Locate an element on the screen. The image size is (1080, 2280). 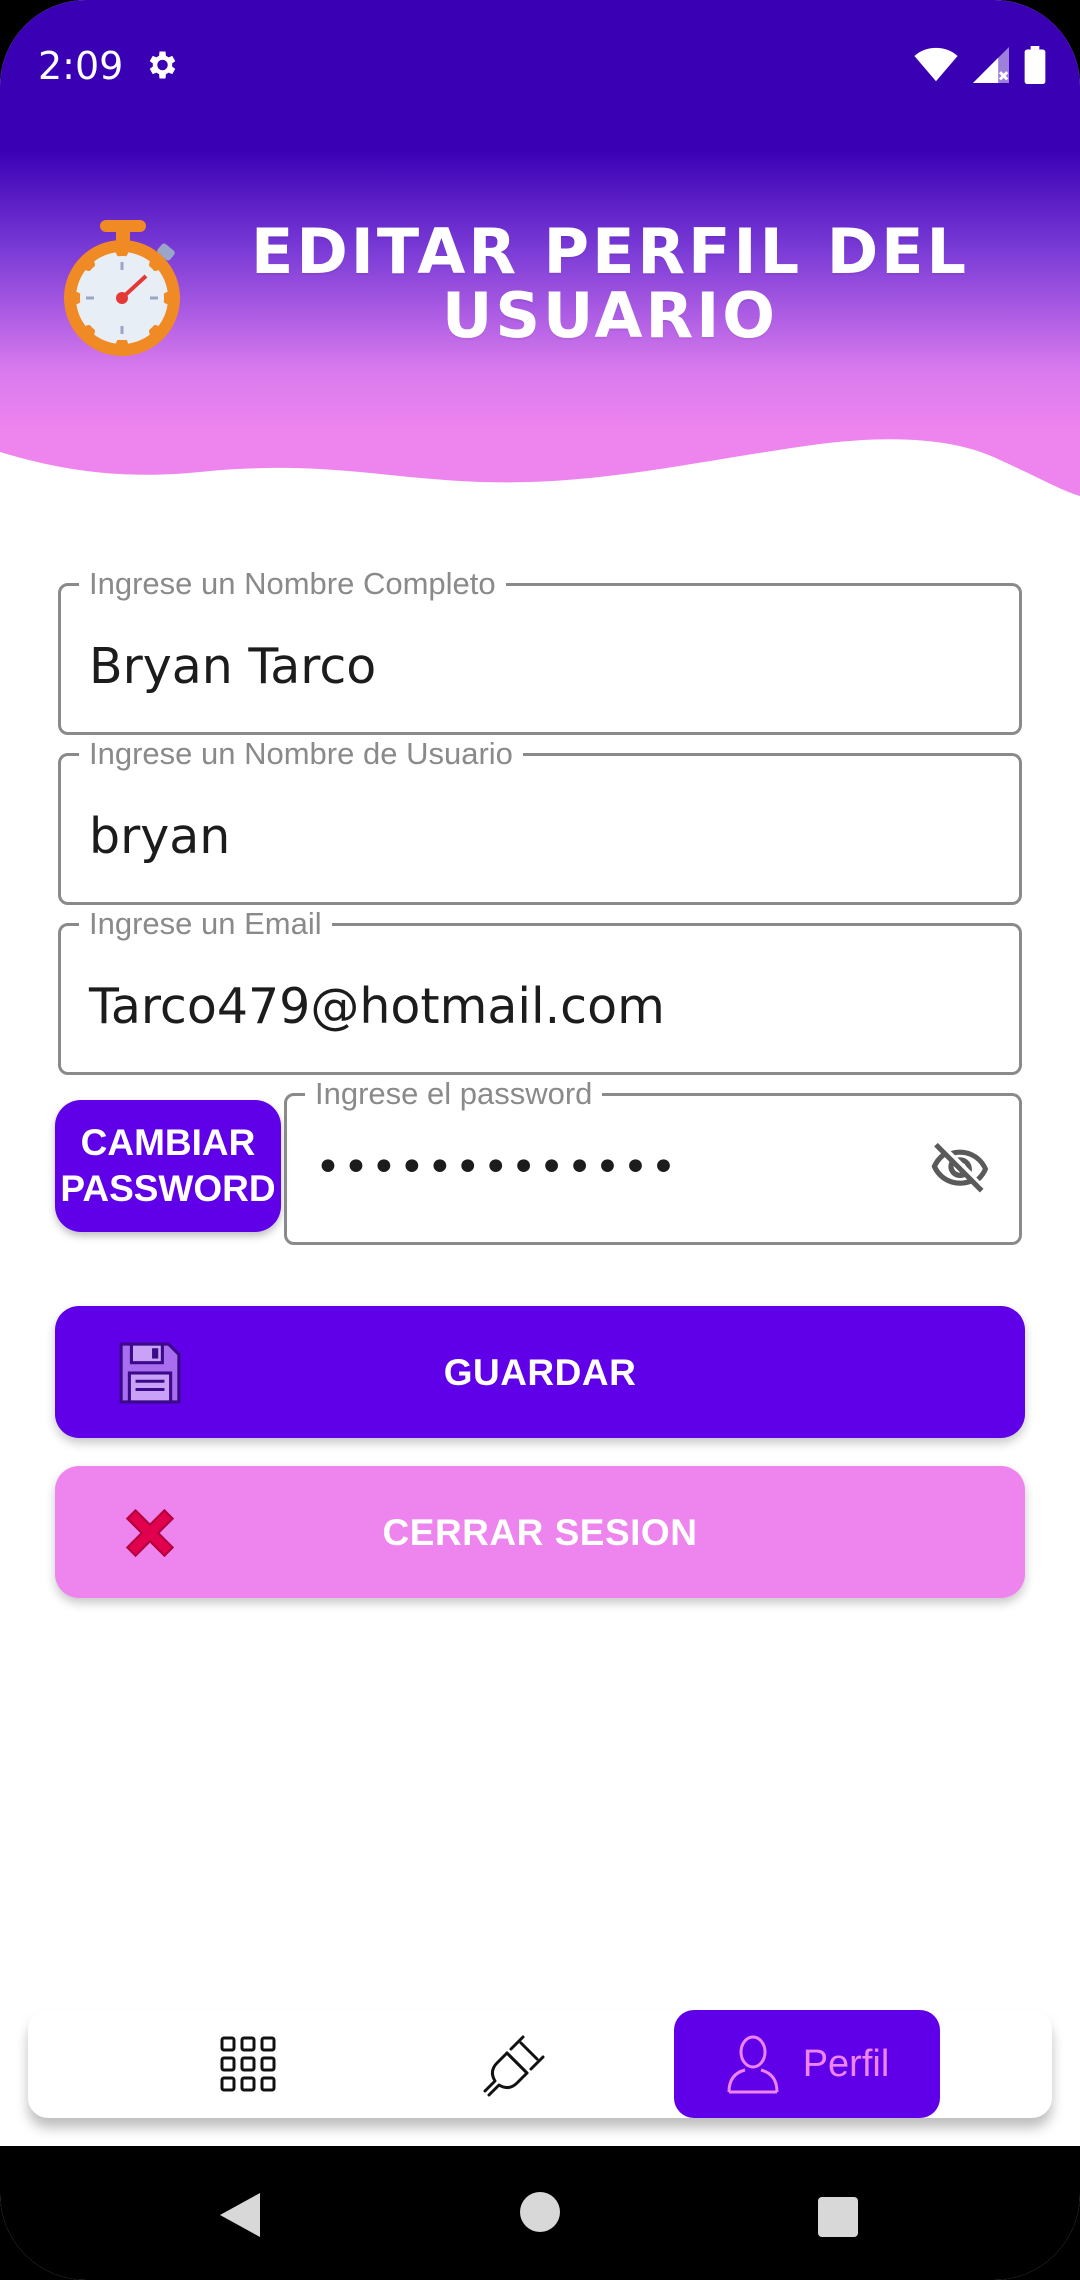
username-value: bryan is located at coordinates (159, 836).